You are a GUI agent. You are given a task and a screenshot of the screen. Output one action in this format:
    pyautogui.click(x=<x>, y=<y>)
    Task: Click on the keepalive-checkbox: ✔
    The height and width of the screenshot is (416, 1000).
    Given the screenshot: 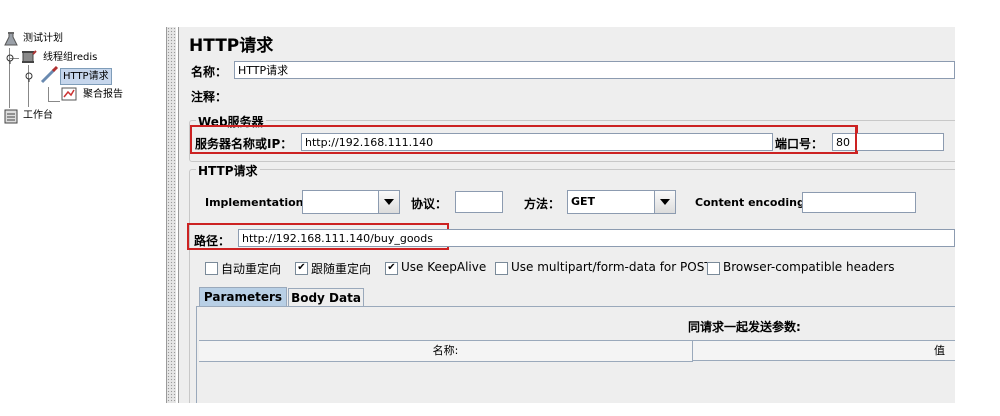 What is the action you would take?
    pyautogui.click(x=391, y=268)
    